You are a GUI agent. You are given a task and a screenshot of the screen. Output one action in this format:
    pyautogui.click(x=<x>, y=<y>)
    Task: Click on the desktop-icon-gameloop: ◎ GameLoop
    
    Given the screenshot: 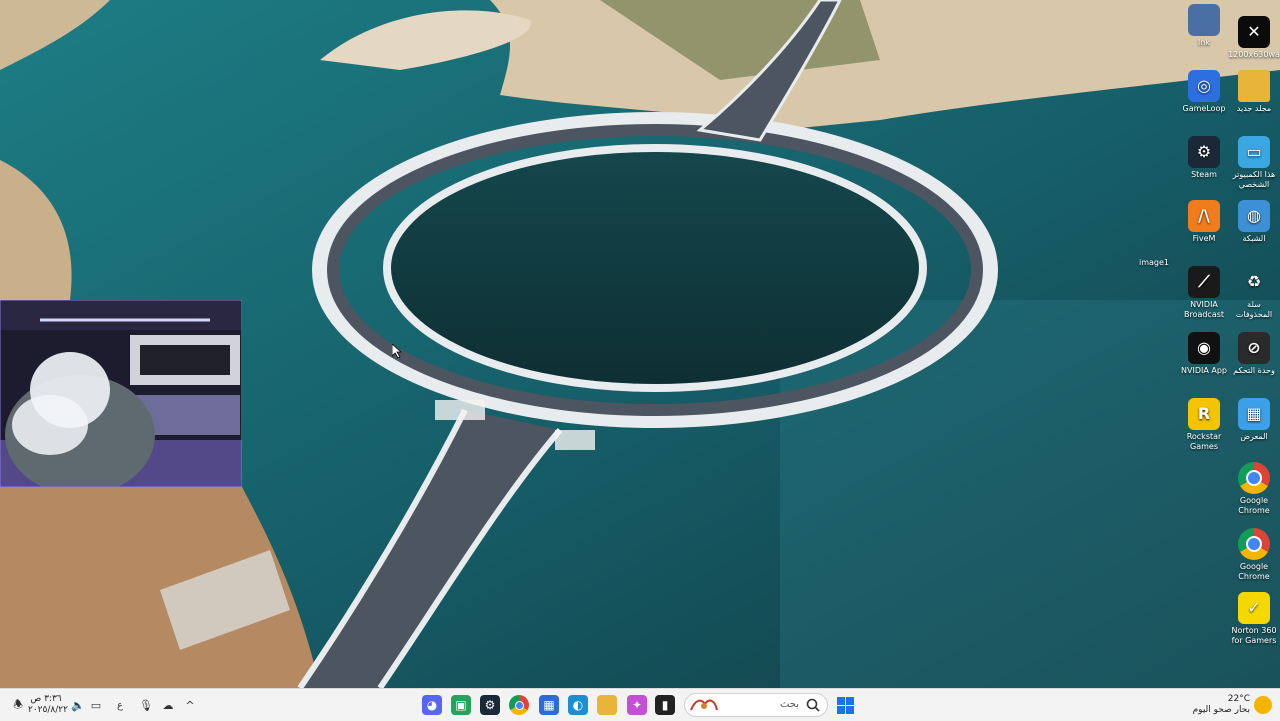 What is the action you would take?
    pyautogui.click(x=1204, y=92)
    